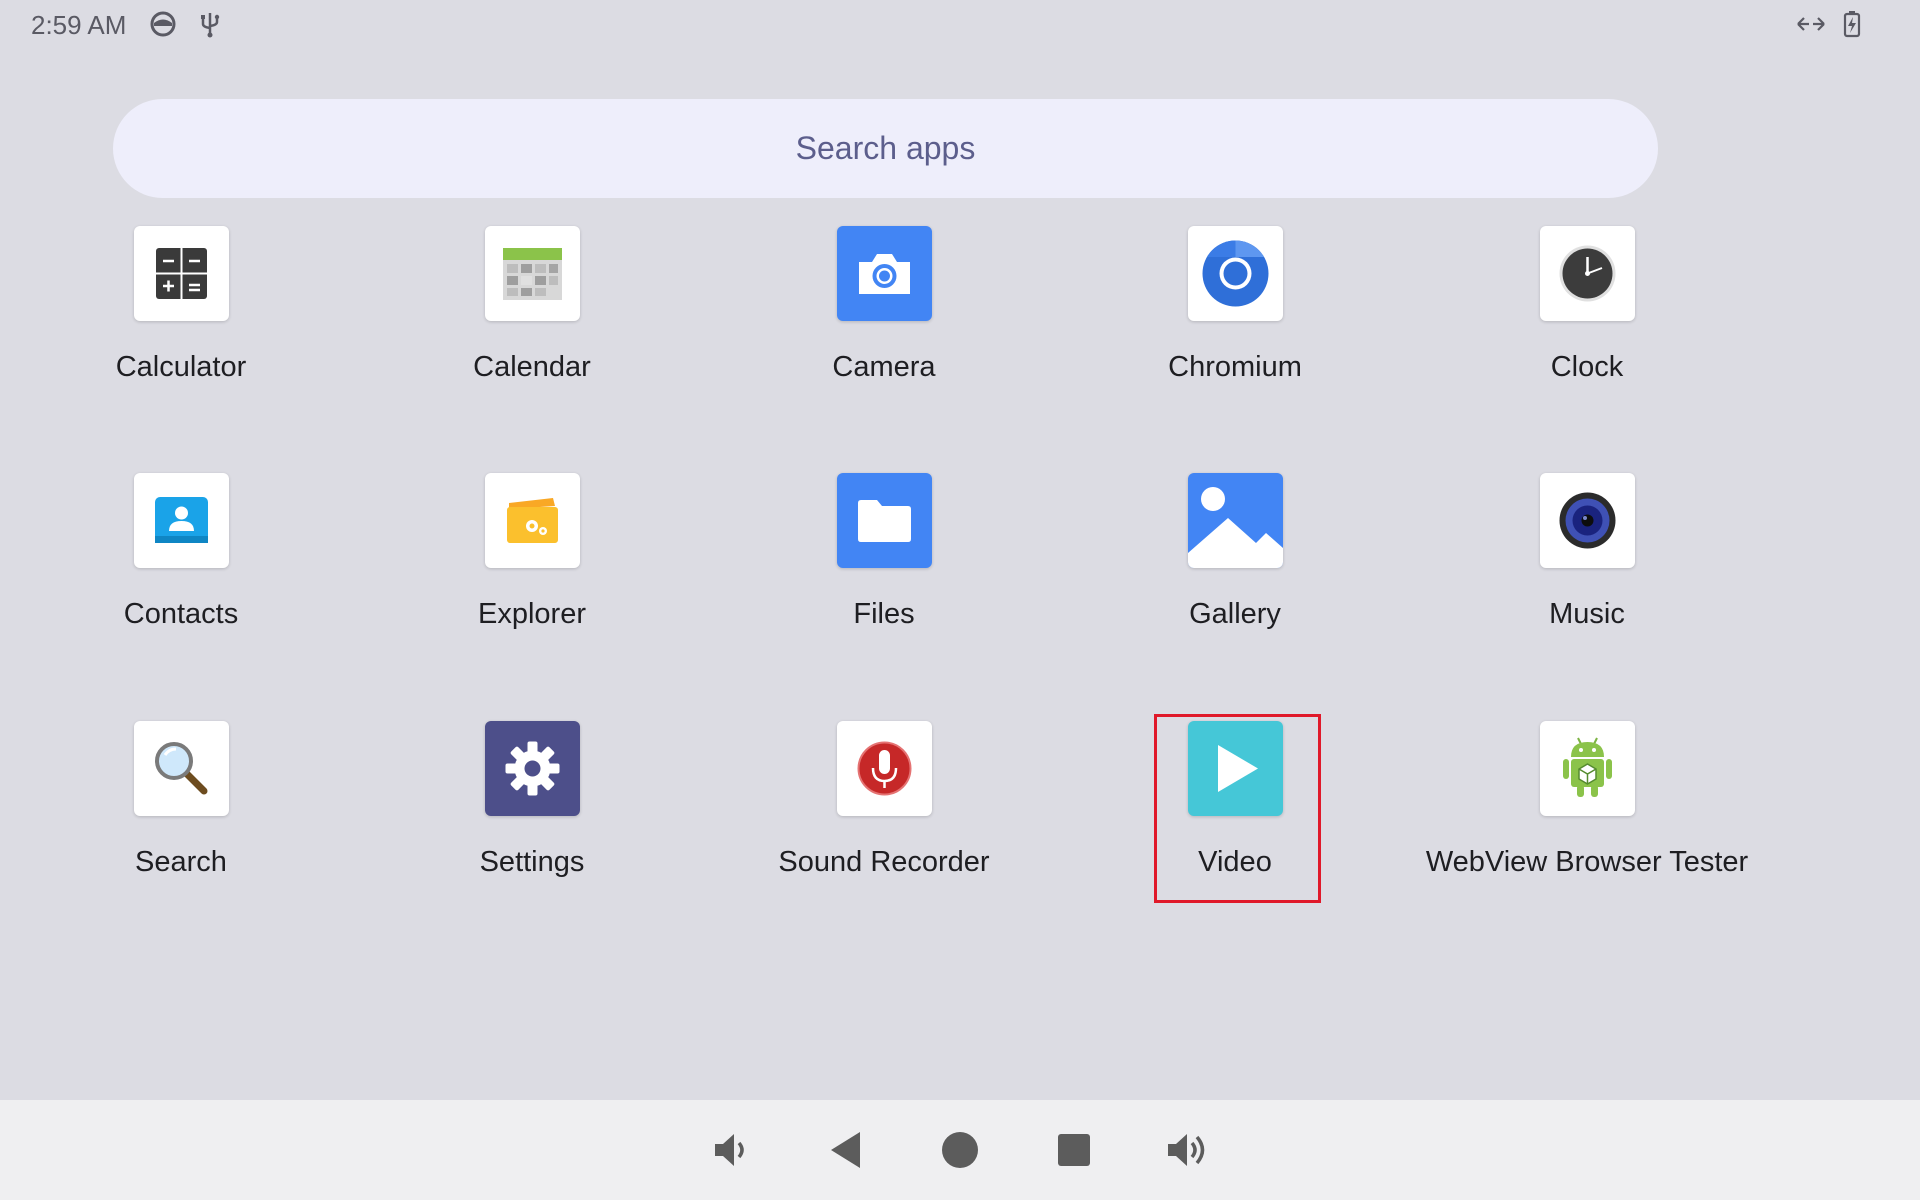 The height and width of the screenshot is (1200, 1920). I want to click on calculator-icon, so click(181, 273).